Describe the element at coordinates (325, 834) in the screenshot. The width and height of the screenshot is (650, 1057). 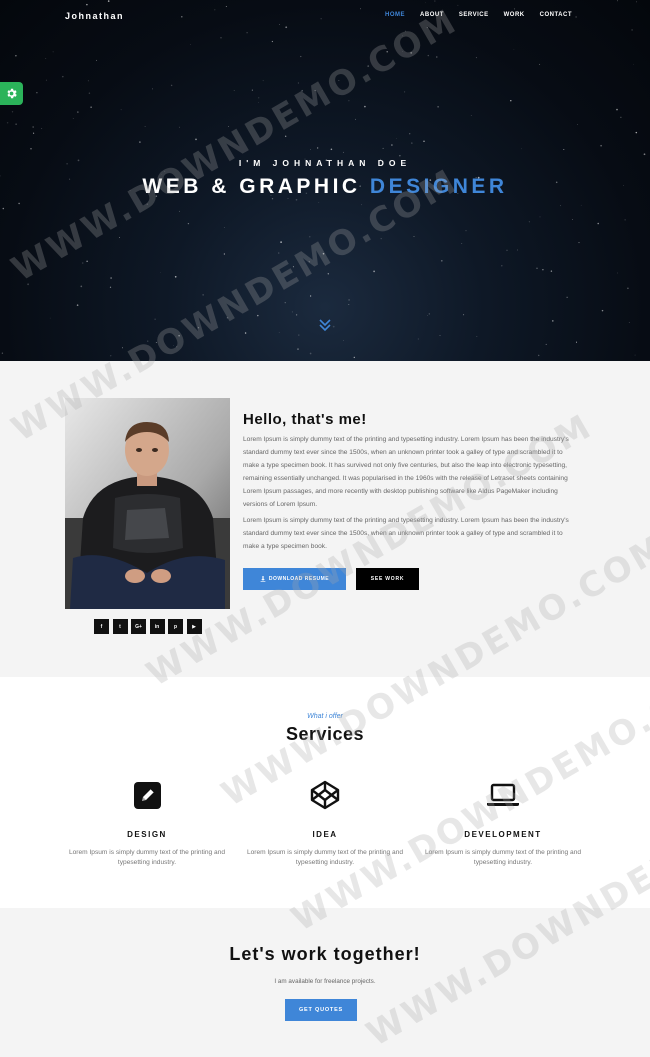
I see `service-name: IDEA` at that location.